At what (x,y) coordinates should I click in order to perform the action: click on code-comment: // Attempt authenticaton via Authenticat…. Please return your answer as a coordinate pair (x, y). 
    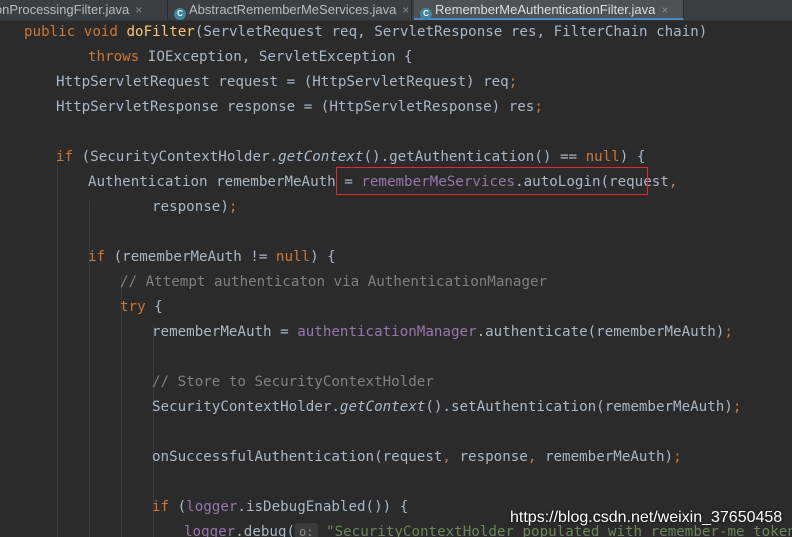
    Looking at the image, I should click on (334, 282).